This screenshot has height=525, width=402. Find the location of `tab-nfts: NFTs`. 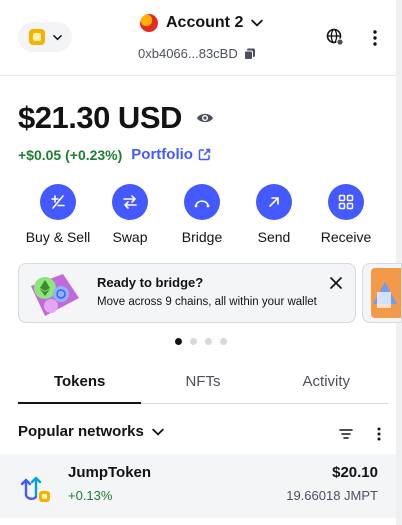

tab-nfts: NFTs is located at coordinates (202, 382).